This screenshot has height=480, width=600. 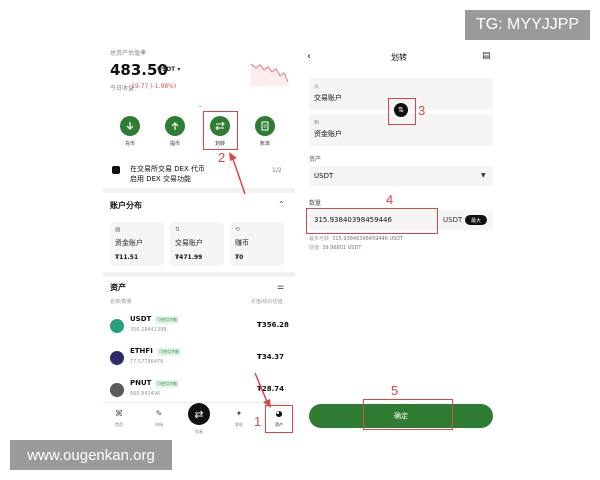 I want to click on quantity-label: 数量, so click(x=315, y=203).